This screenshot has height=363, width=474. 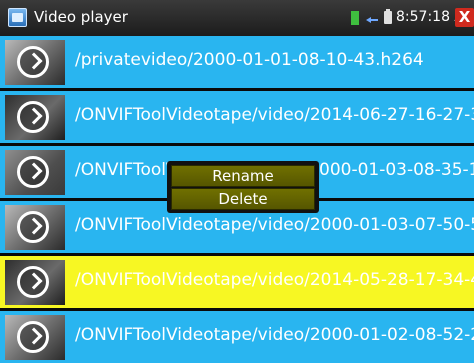 I want to click on signal-icon, so click(x=355, y=18).